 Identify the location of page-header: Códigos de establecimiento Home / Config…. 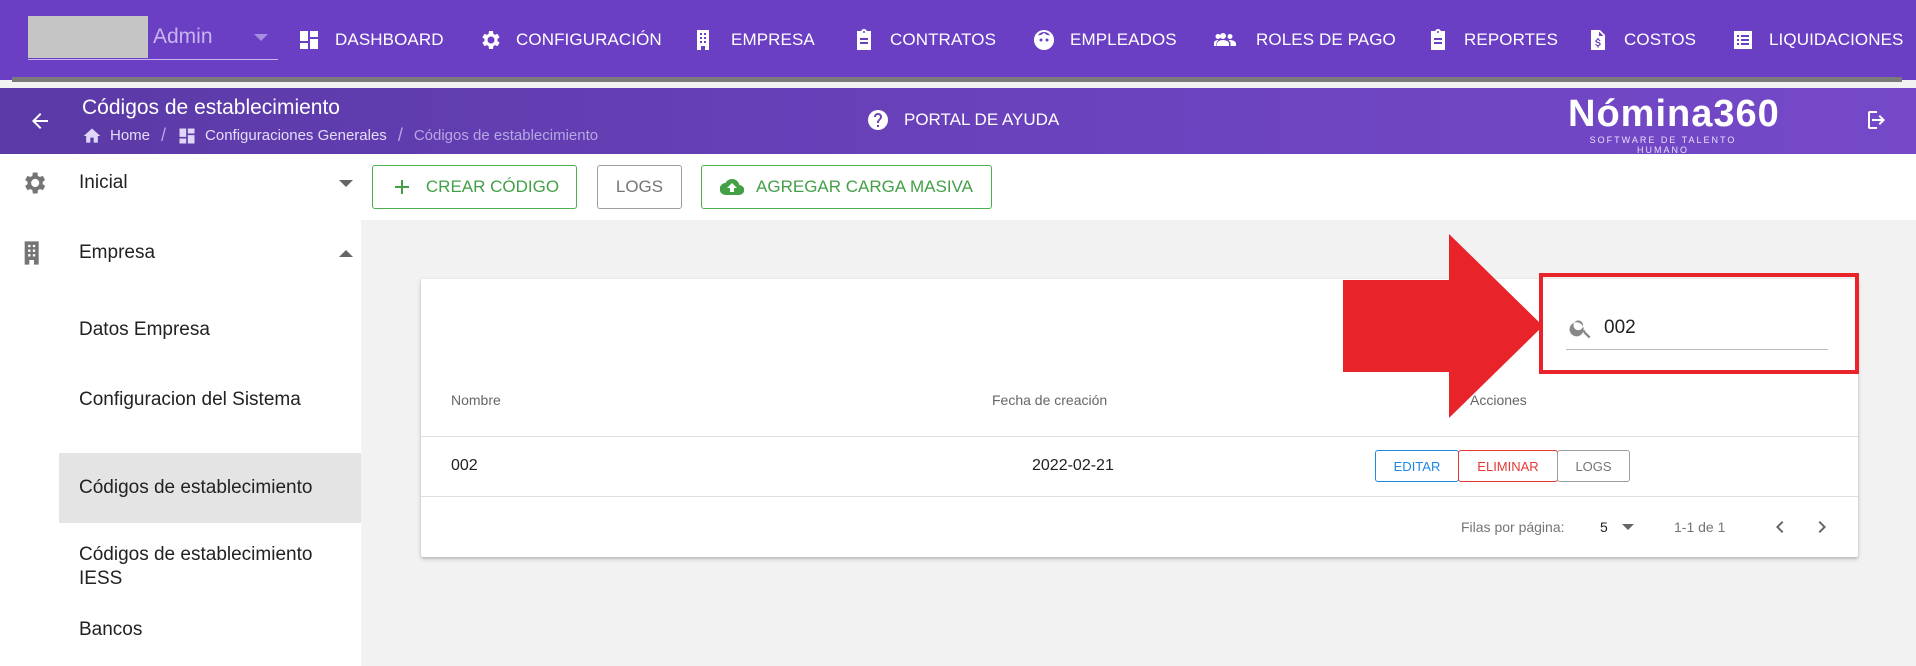
(958, 121).